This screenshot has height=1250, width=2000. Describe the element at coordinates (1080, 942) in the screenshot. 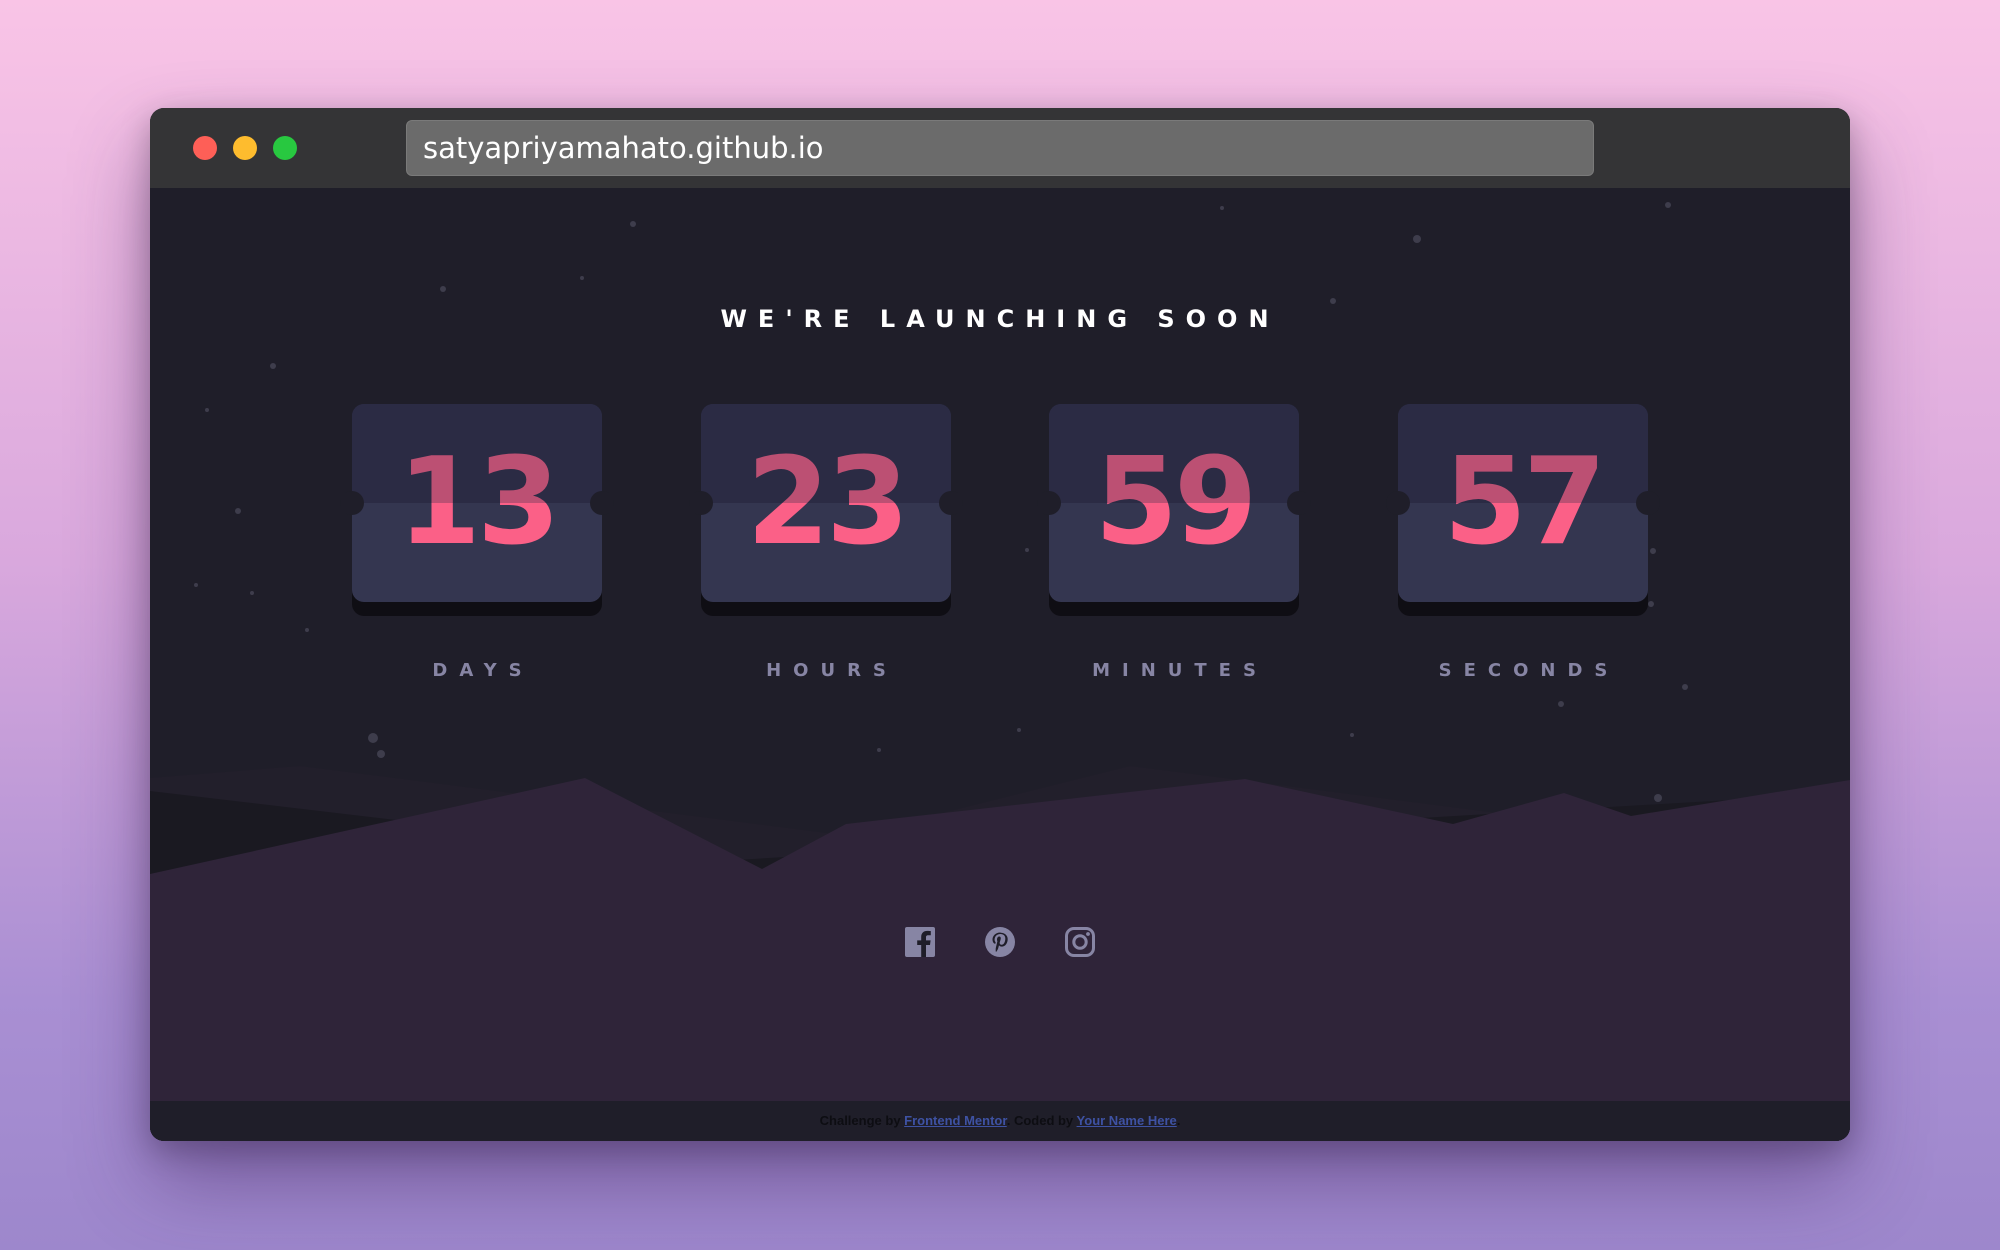

I see `instagram-icon` at that location.